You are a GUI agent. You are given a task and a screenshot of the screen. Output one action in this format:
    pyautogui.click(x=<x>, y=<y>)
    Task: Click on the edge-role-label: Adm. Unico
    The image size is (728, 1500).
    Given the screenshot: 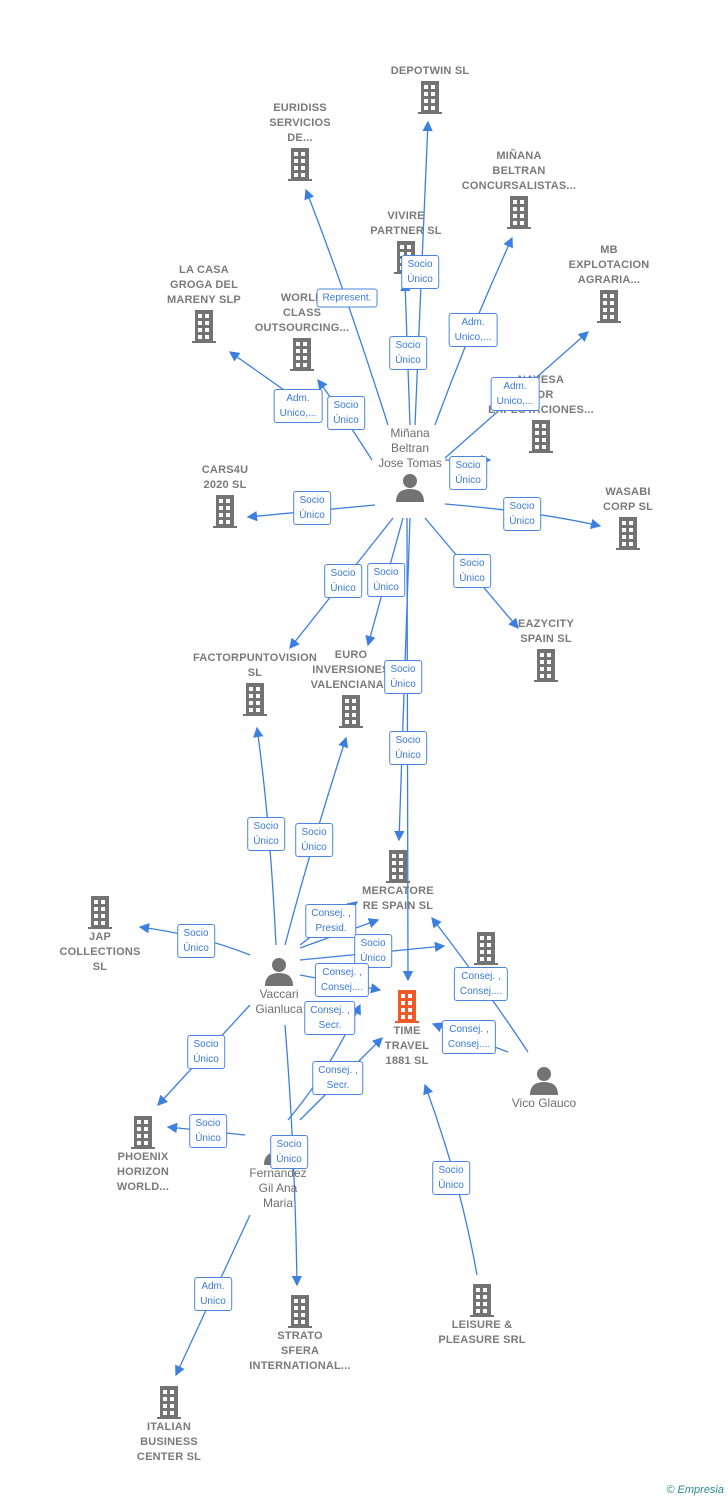 What is the action you would take?
    pyautogui.click(x=213, y=1294)
    